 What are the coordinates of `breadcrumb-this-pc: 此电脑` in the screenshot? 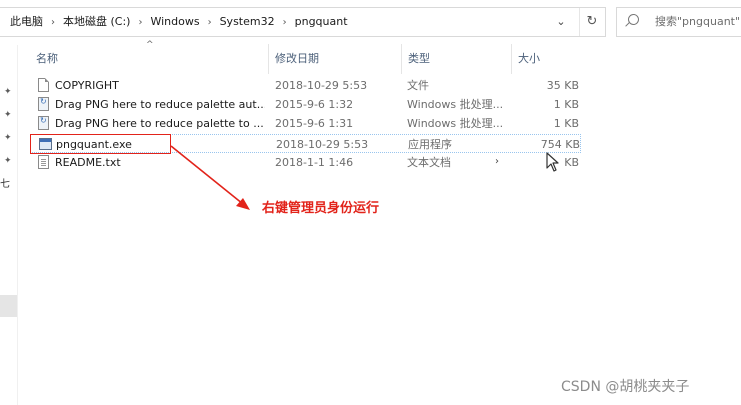 It's located at (26, 22).